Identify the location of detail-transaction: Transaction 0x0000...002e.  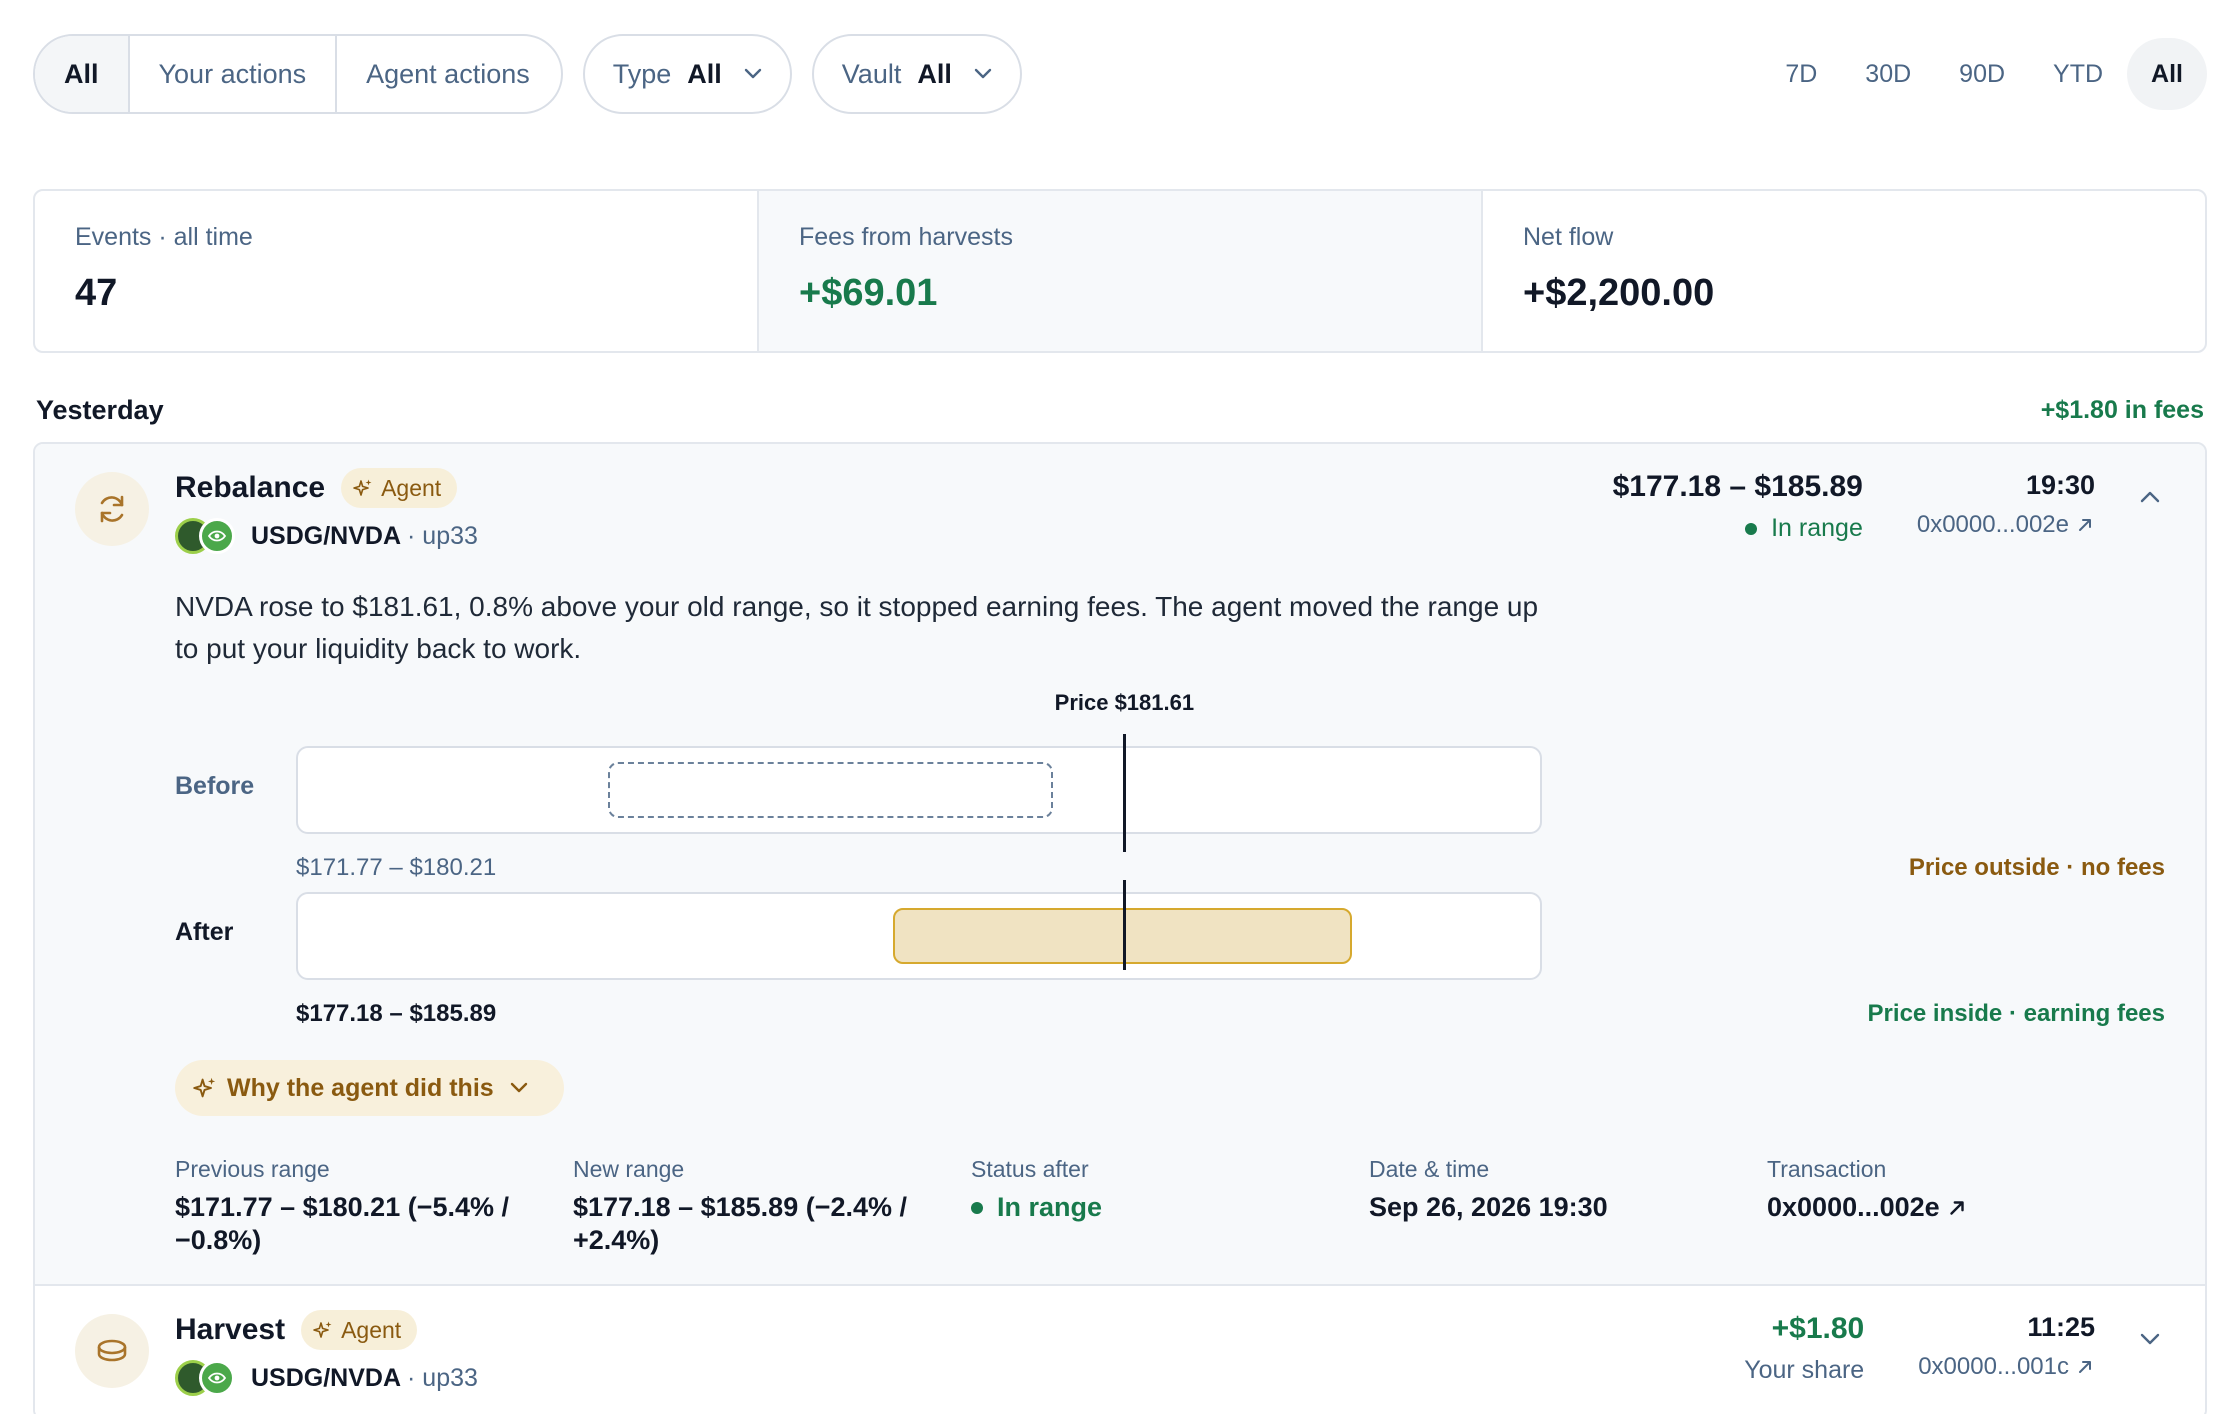
(1966, 1206).